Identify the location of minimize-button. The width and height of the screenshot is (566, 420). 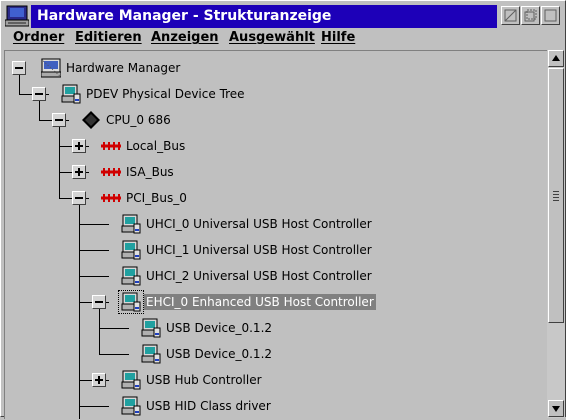
(510, 15).